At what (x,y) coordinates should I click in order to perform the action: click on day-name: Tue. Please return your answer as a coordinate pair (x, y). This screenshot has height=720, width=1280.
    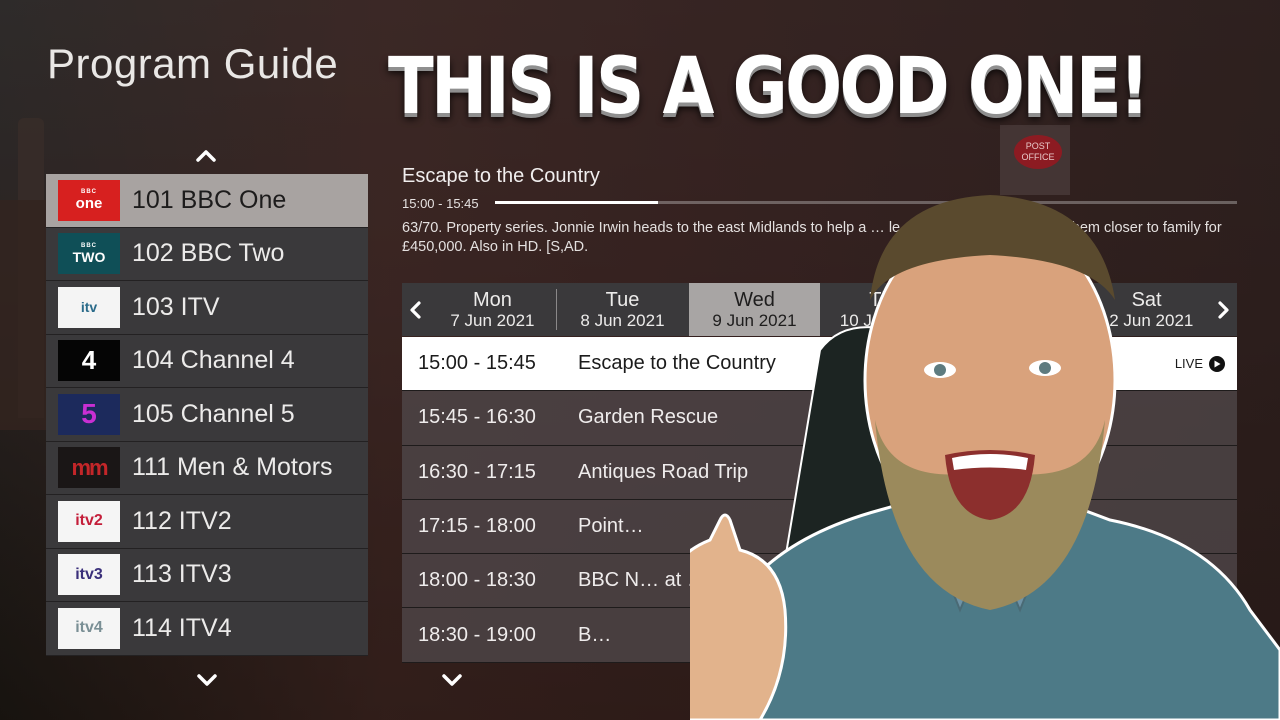
    Looking at the image, I should click on (622, 299).